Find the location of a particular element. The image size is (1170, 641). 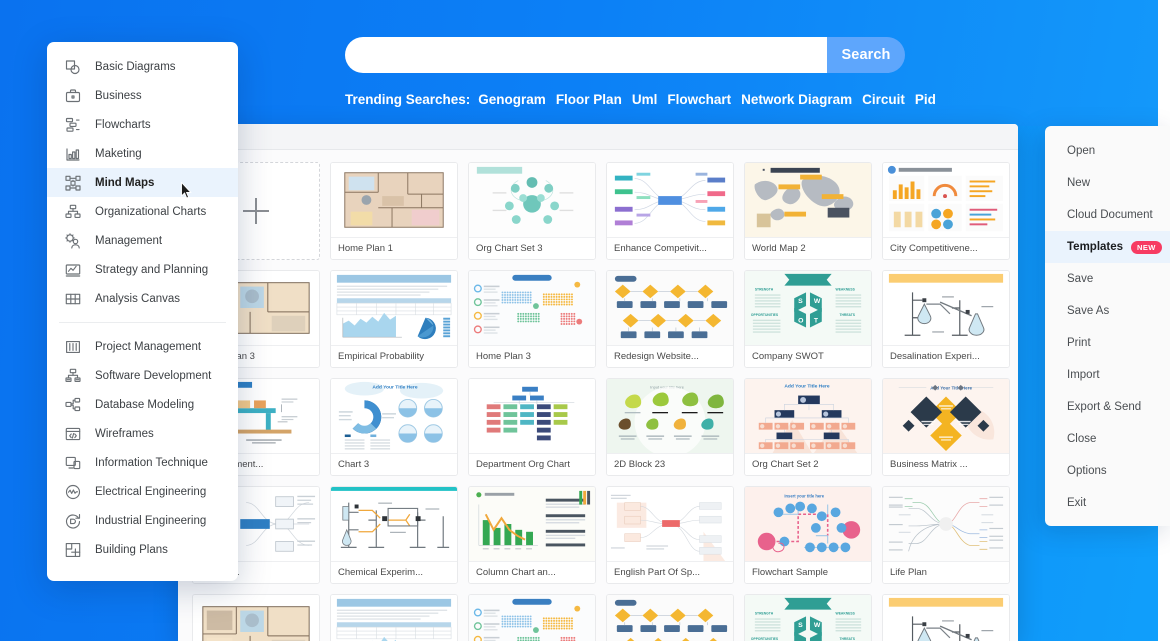

trending-link-flowchart: Flowchart is located at coordinates (699, 99).